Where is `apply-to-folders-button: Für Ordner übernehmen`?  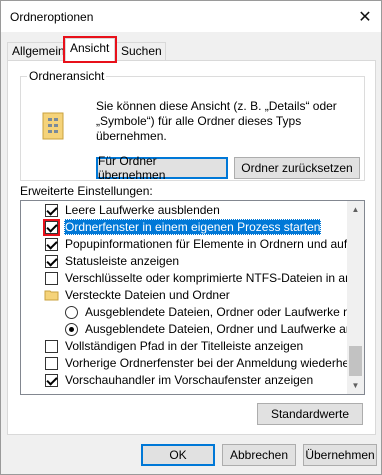
apply-to-folders-button: Für Ordner übernehmen is located at coordinates (162, 168).